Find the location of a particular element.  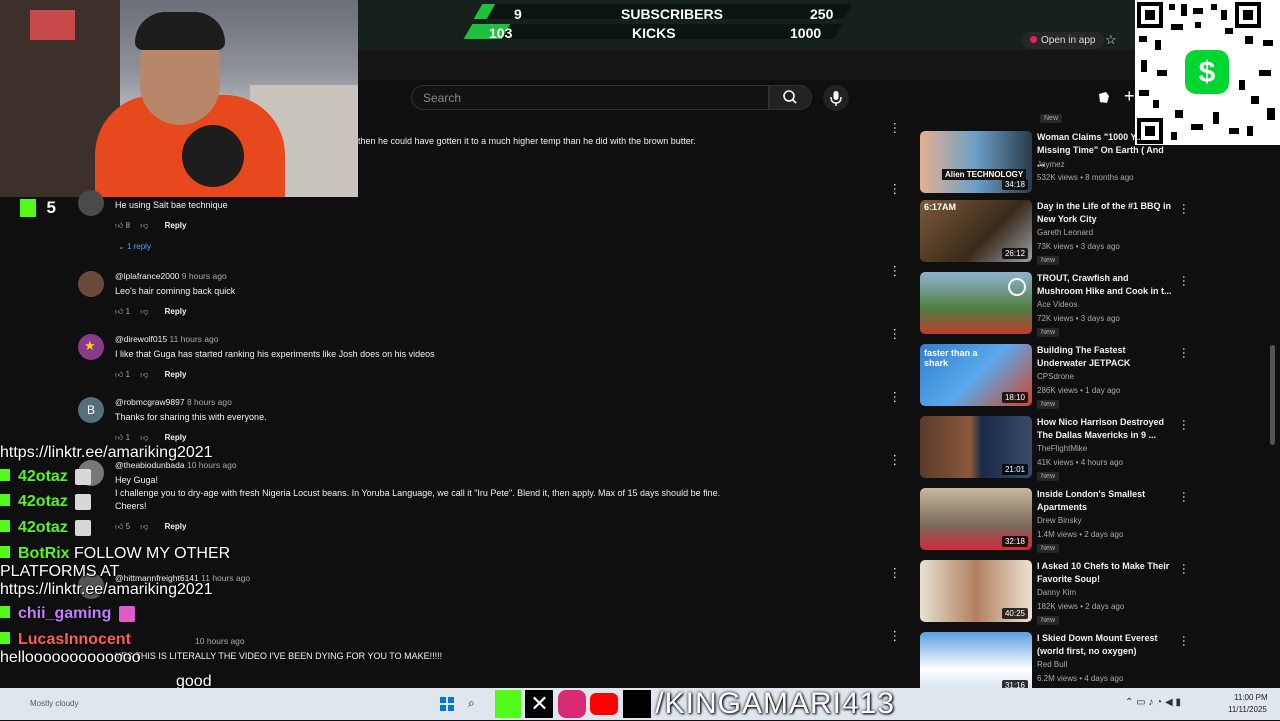

comment-actions: 👍︎ 5 👎︎ Reply is located at coordinates (151, 526).